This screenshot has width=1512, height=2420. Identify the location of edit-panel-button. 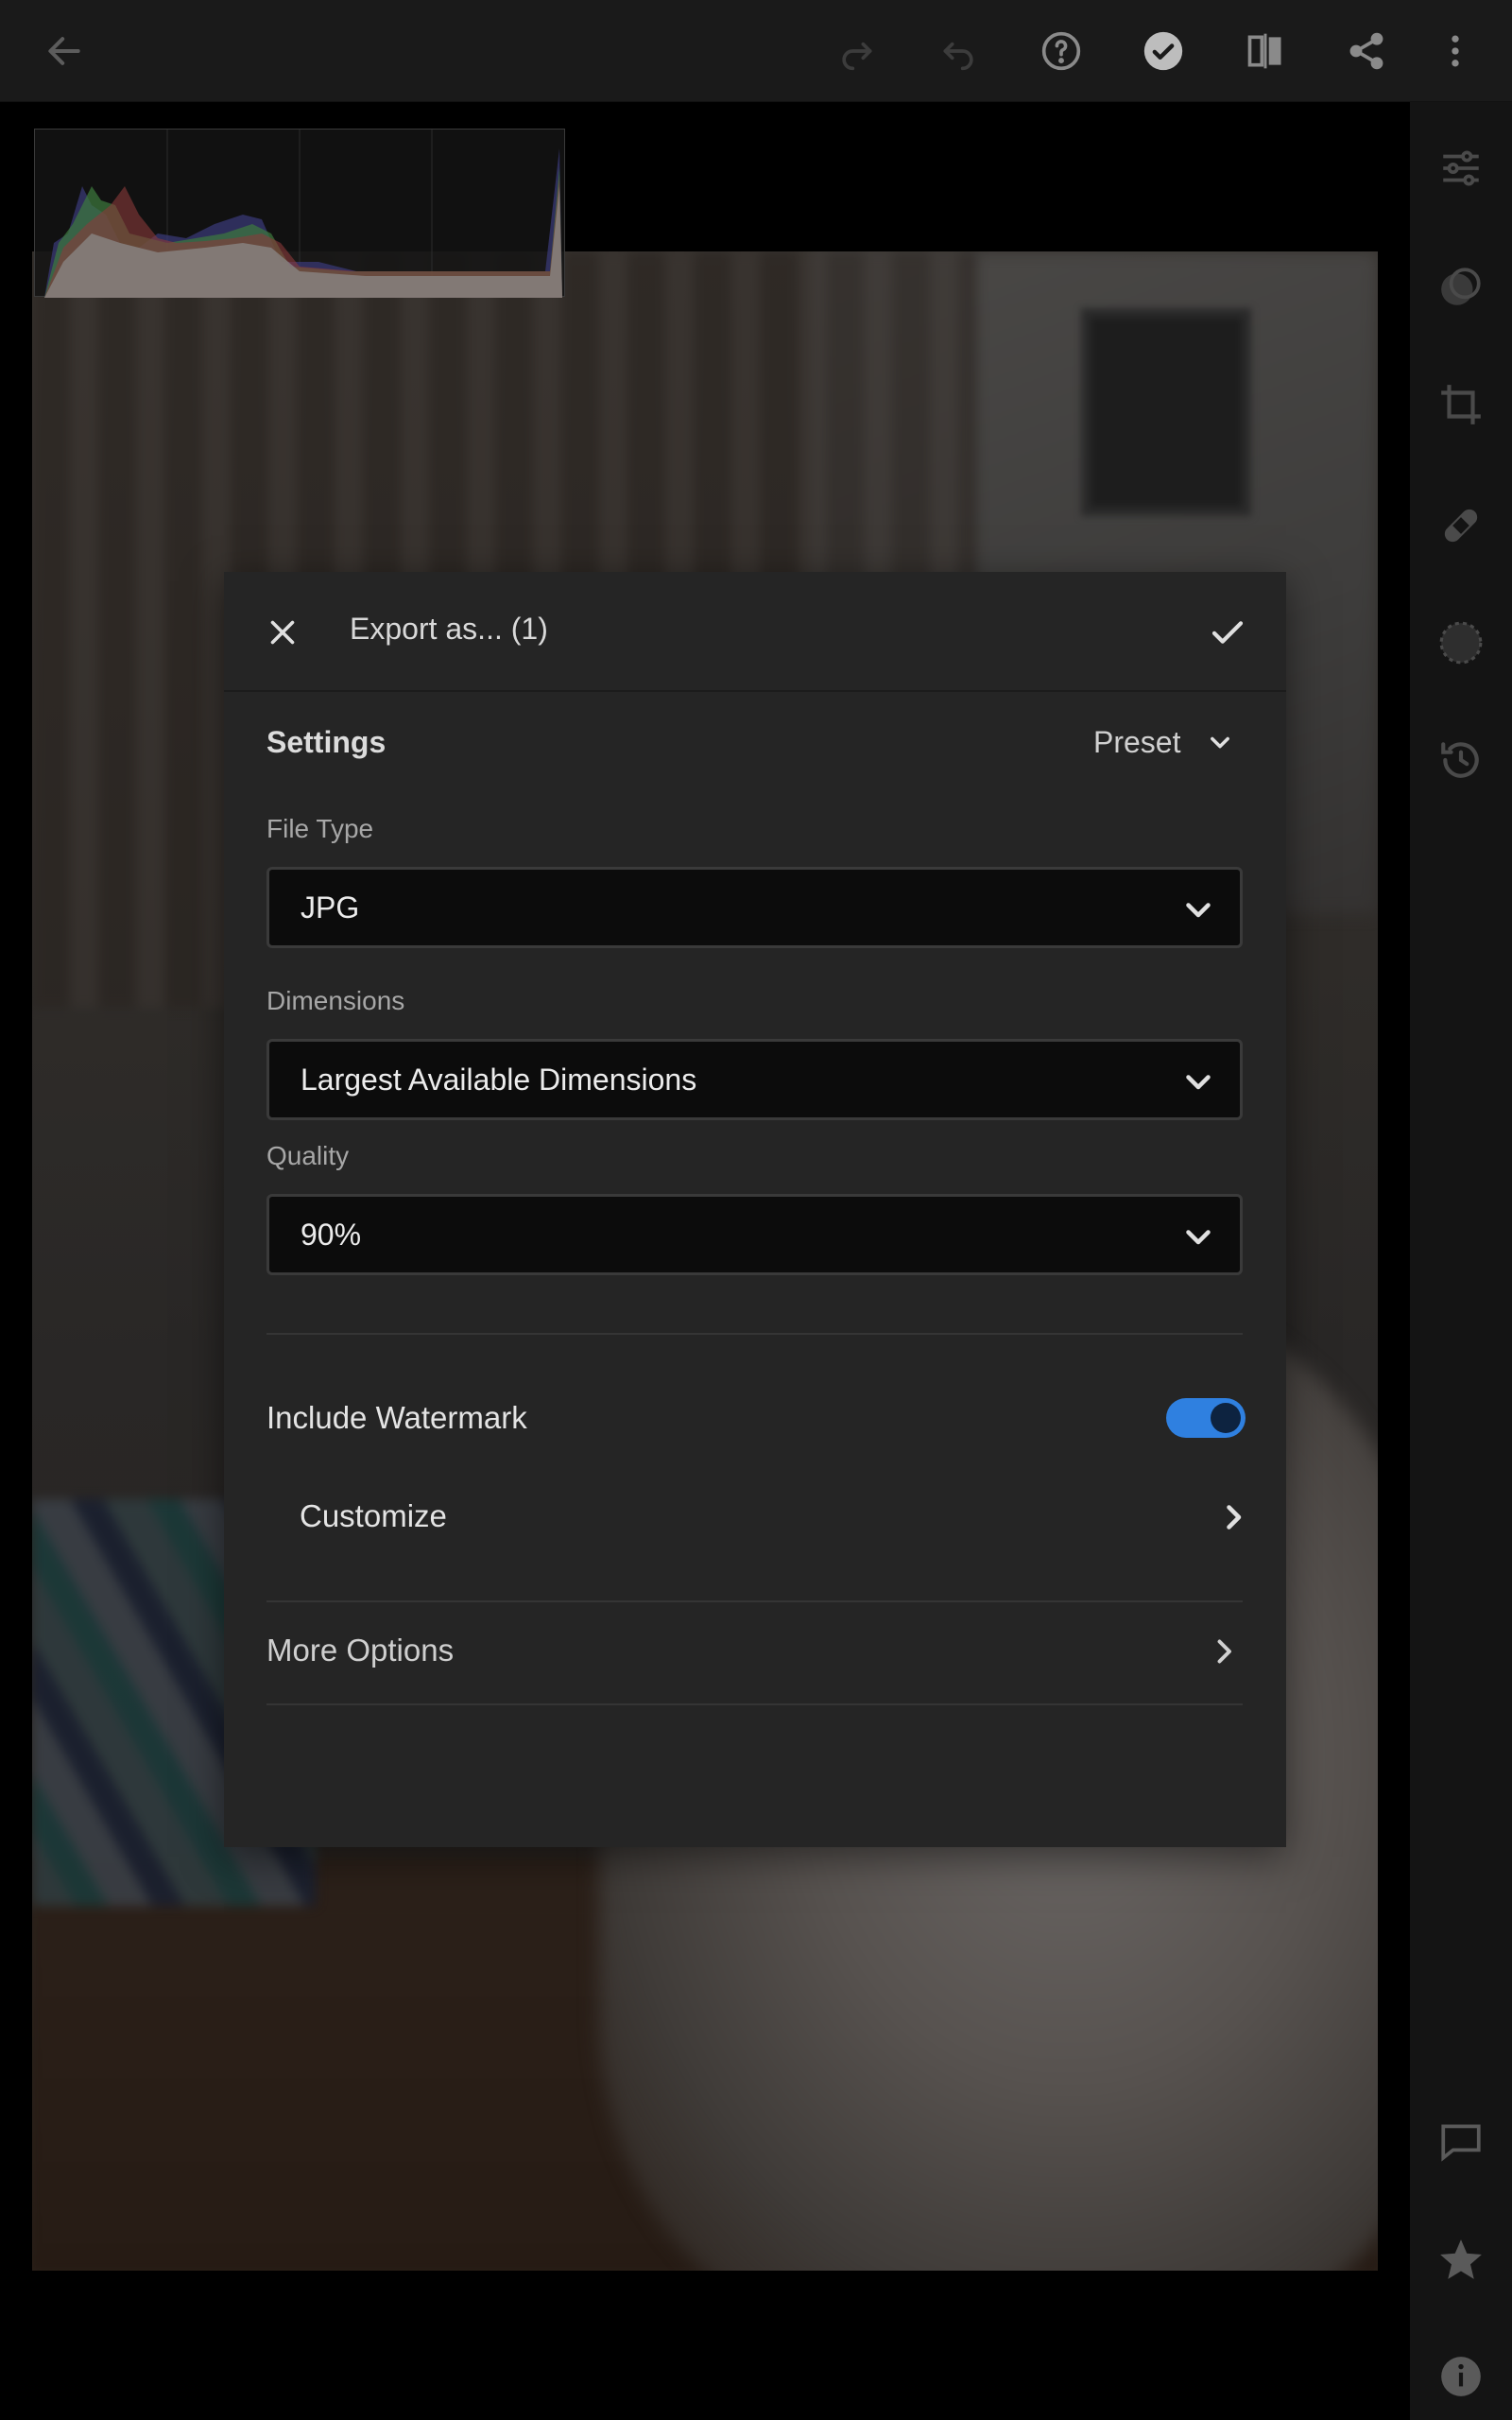
(1461, 169).